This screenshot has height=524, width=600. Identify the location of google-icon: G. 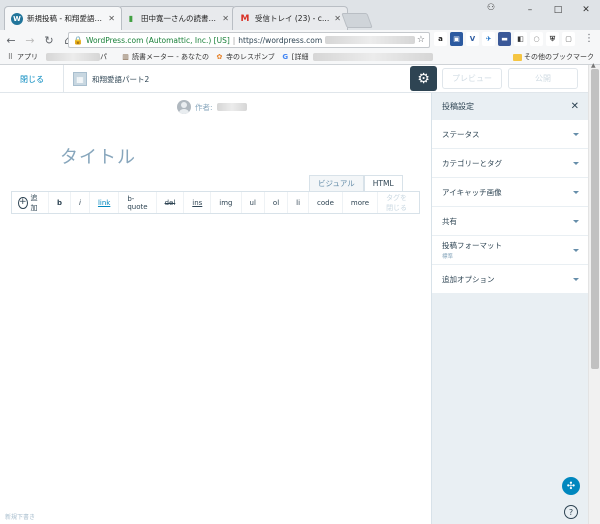
(285, 57).